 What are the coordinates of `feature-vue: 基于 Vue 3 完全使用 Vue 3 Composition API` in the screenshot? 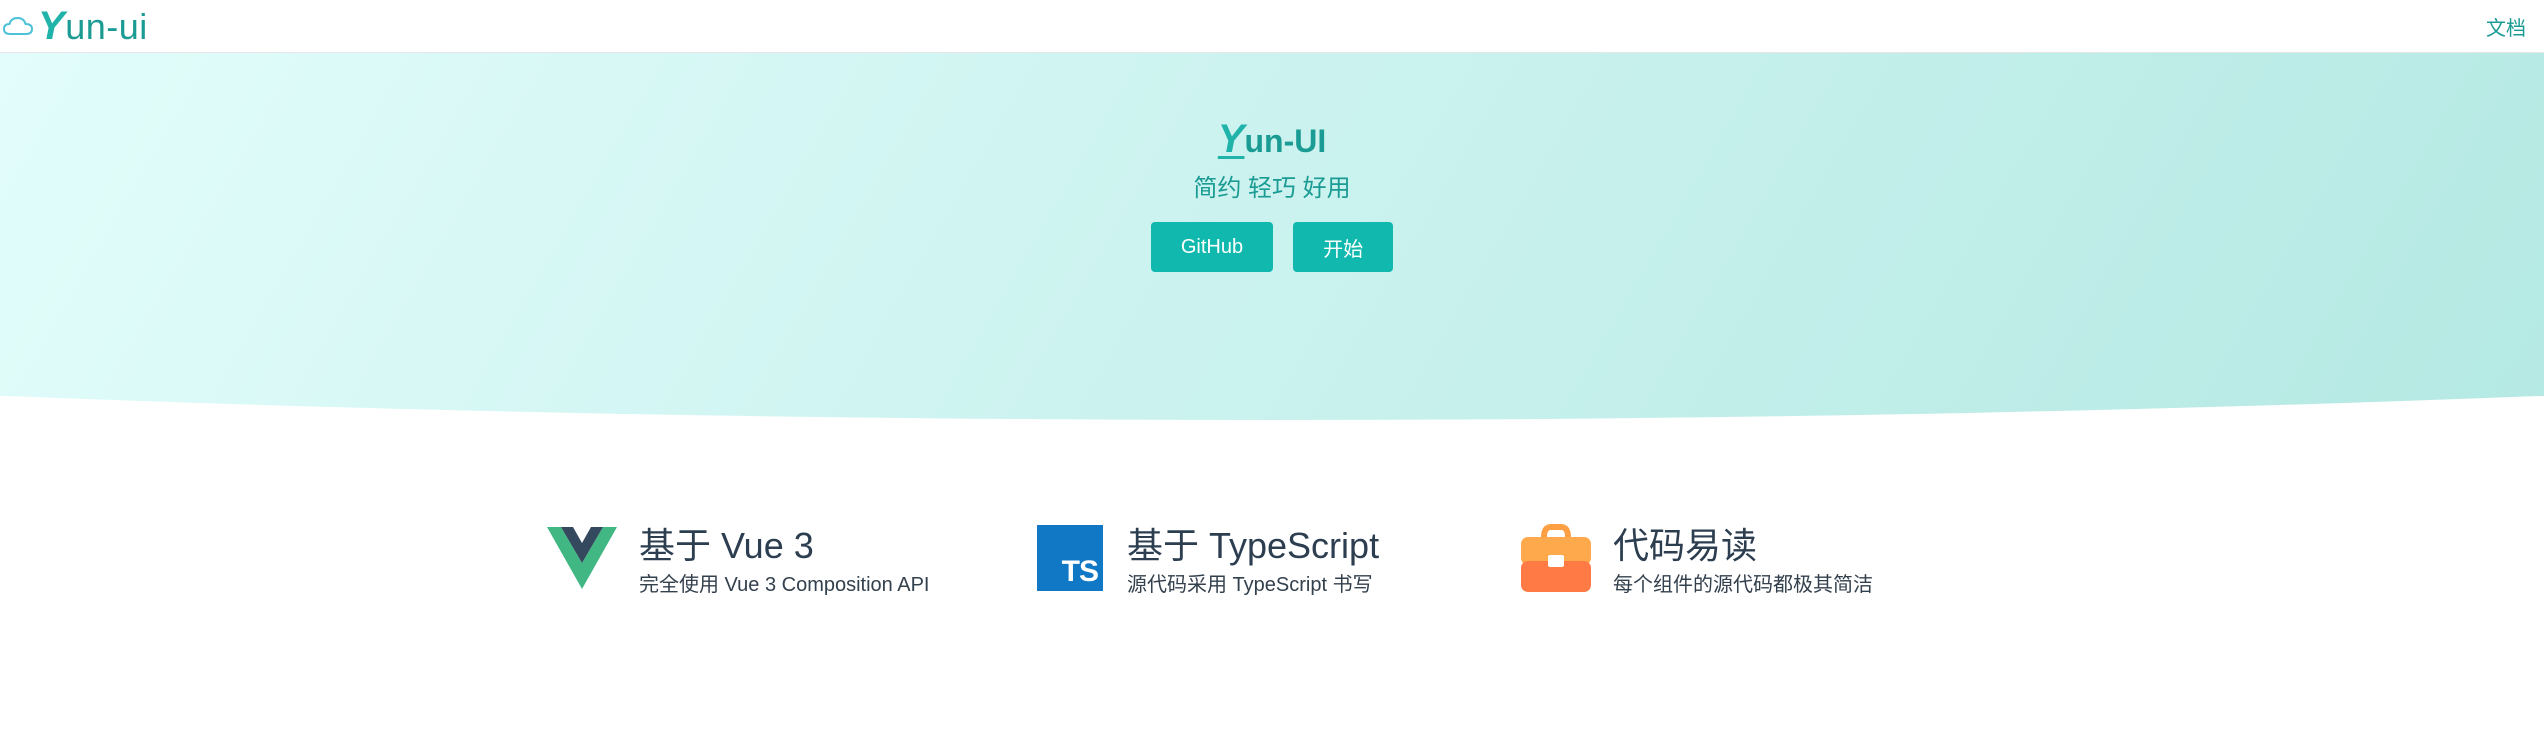 It's located at (791, 560).